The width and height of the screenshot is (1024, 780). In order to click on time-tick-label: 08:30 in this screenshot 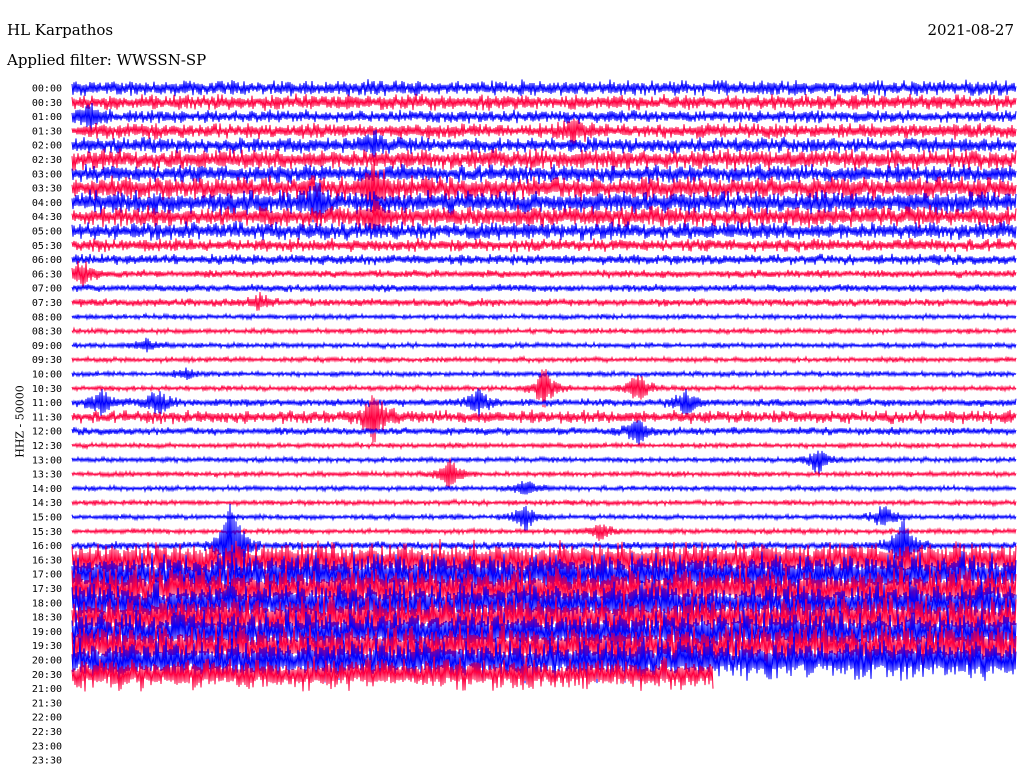, I will do `click(47, 332)`.